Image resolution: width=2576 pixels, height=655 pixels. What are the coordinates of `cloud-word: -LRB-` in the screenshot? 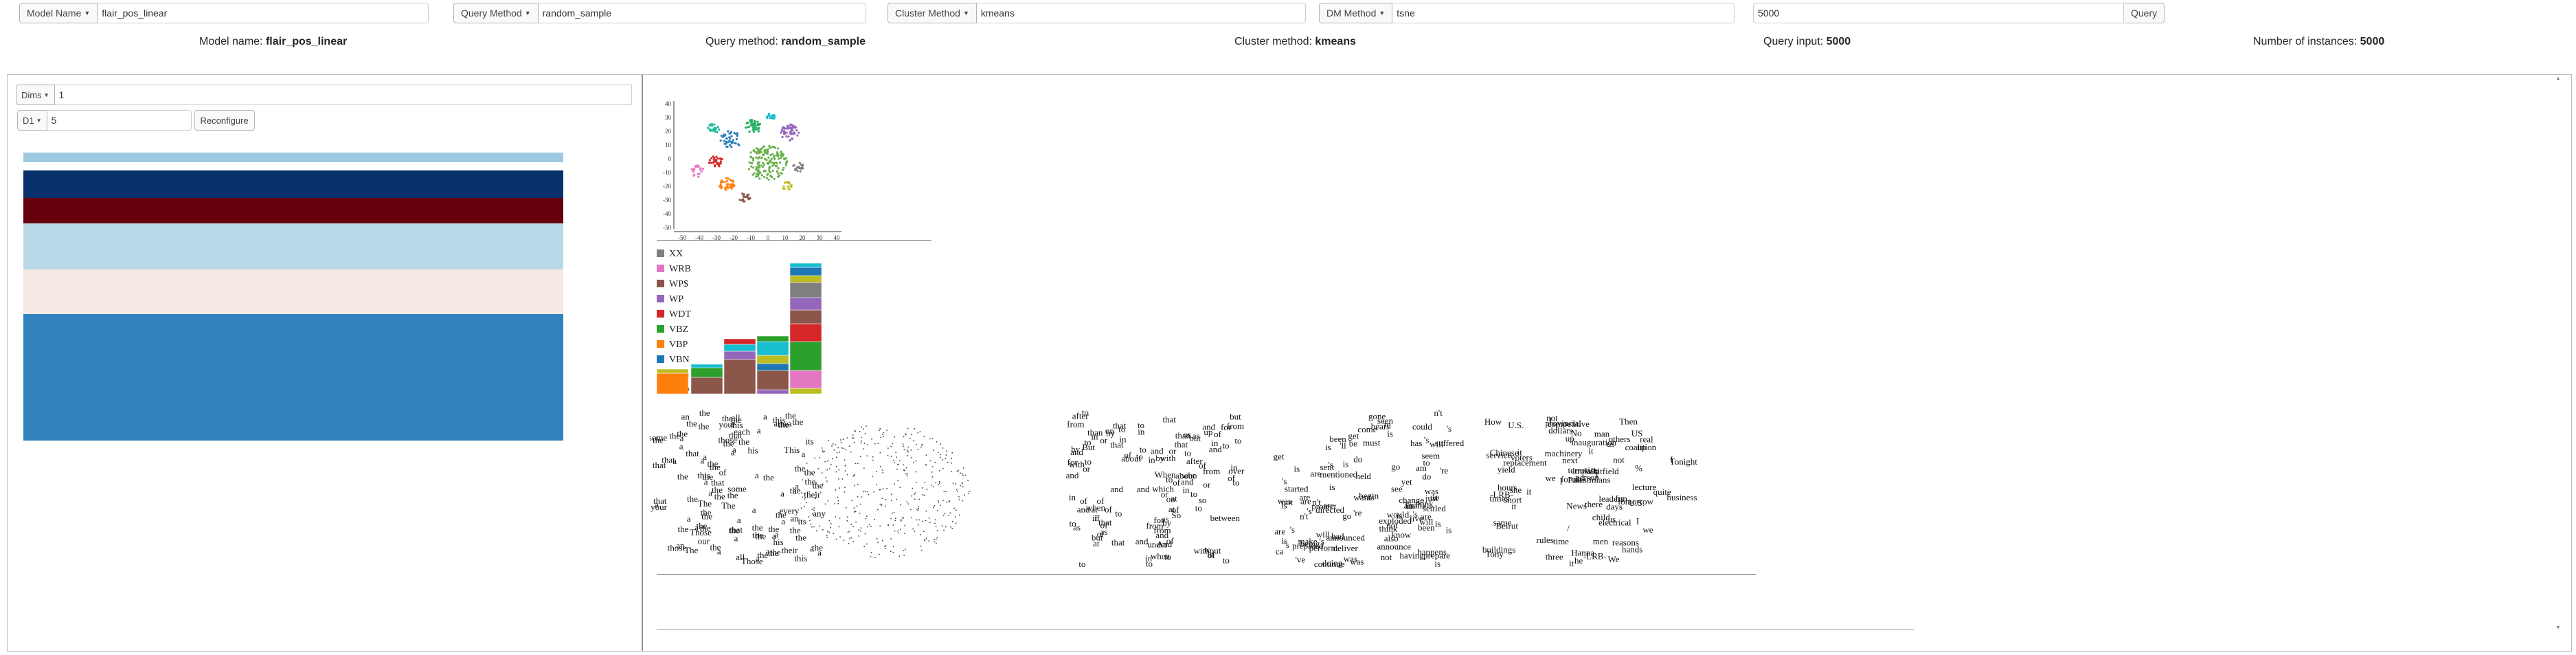 It's located at (1595, 556).